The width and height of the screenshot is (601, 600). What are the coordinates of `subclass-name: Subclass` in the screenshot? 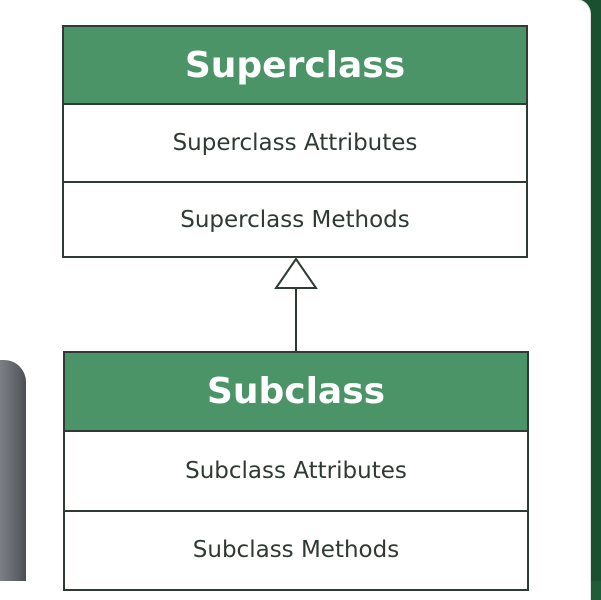 It's located at (296, 392).